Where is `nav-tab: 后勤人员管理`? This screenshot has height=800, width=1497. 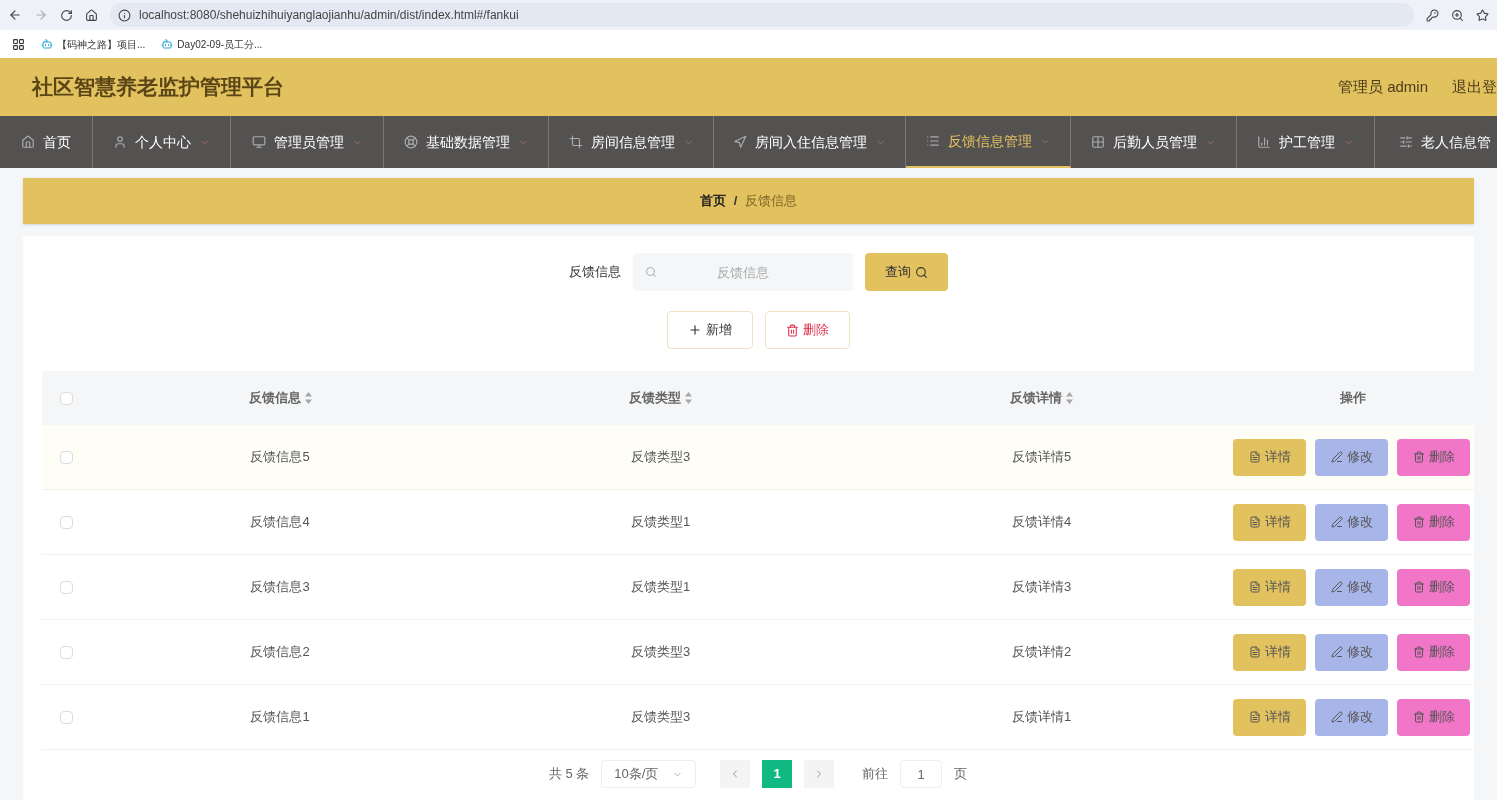 nav-tab: 后勤人员管理 is located at coordinates (1154, 142).